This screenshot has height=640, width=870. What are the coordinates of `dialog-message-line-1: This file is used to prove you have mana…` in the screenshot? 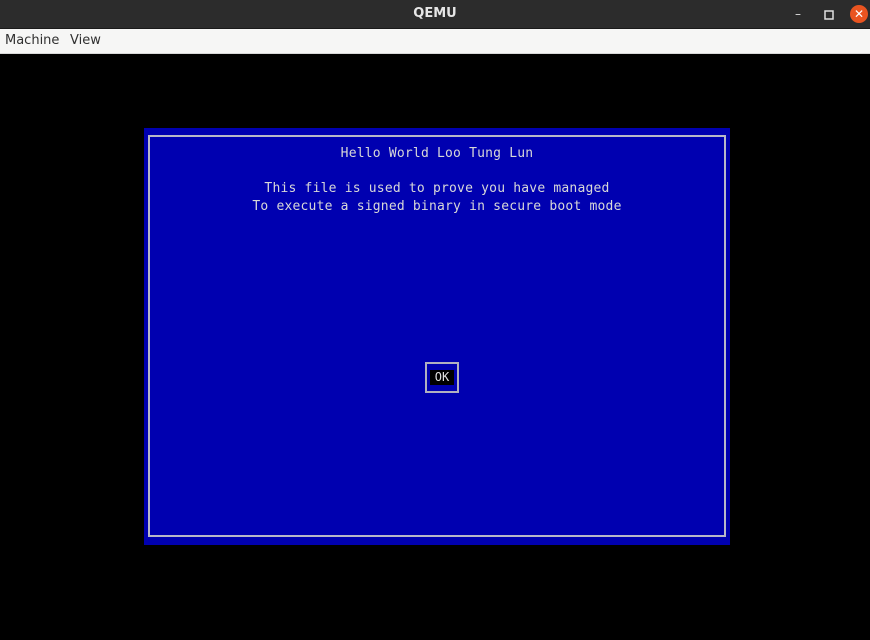 It's located at (437, 188).